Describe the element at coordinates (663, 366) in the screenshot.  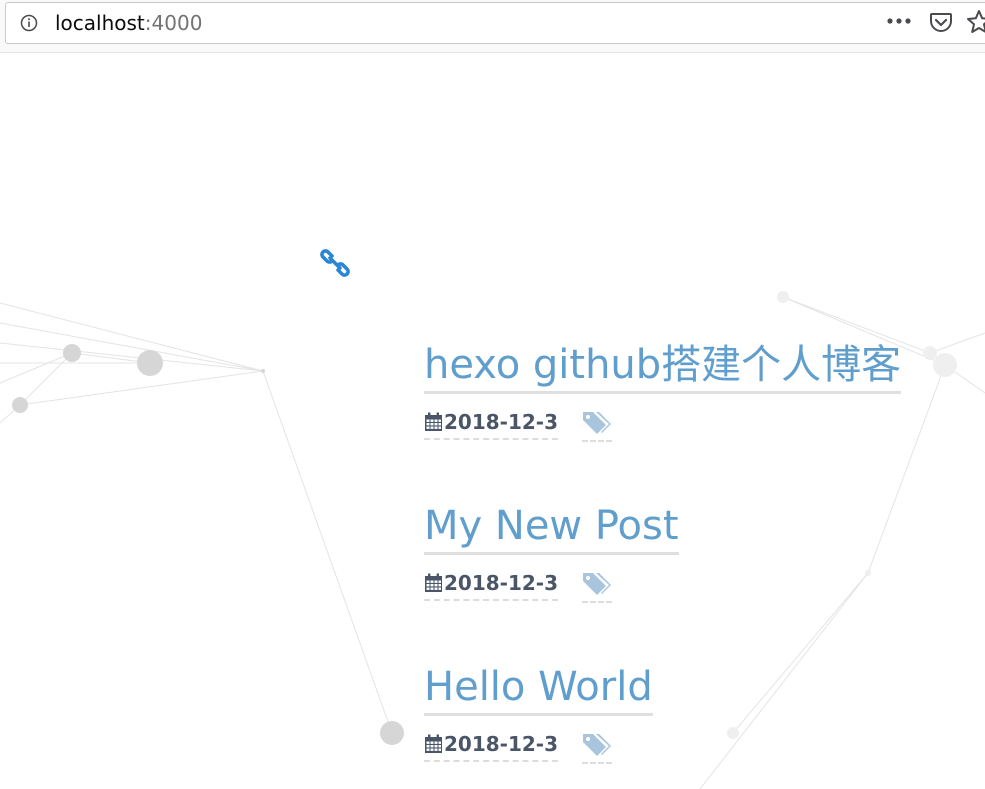
I see `post-title-link: hexo github搭建个人博客` at that location.